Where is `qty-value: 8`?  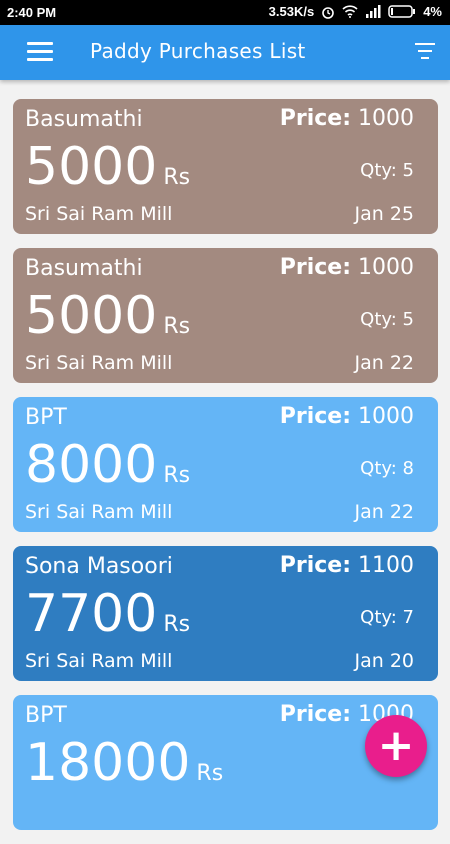
qty-value: 8 is located at coordinates (408, 468).